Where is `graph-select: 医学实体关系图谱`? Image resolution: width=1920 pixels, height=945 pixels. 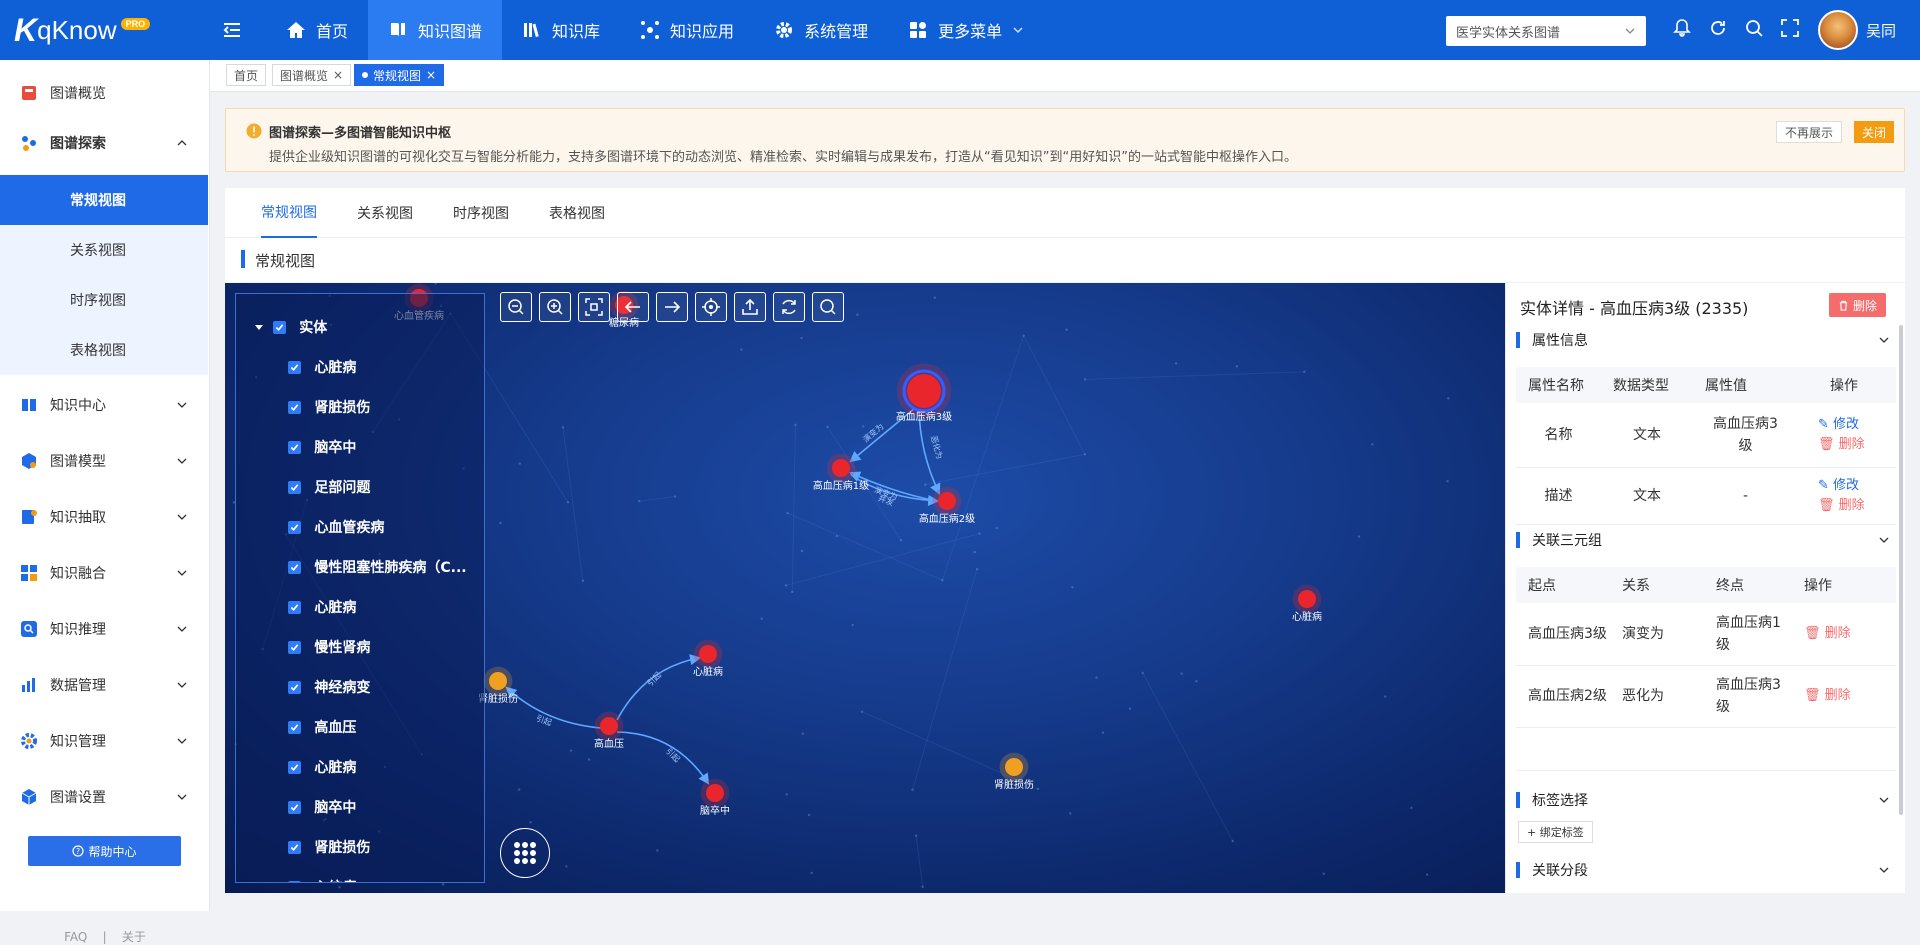 graph-select: 医学实体关系图谱 is located at coordinates (1546, 31).